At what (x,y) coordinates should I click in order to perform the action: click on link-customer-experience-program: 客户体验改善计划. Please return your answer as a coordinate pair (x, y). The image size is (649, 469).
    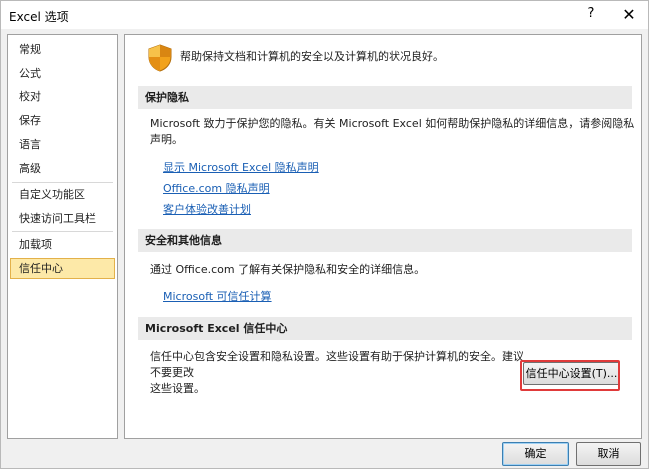
    Looking at the image, I should click on (207, 209).